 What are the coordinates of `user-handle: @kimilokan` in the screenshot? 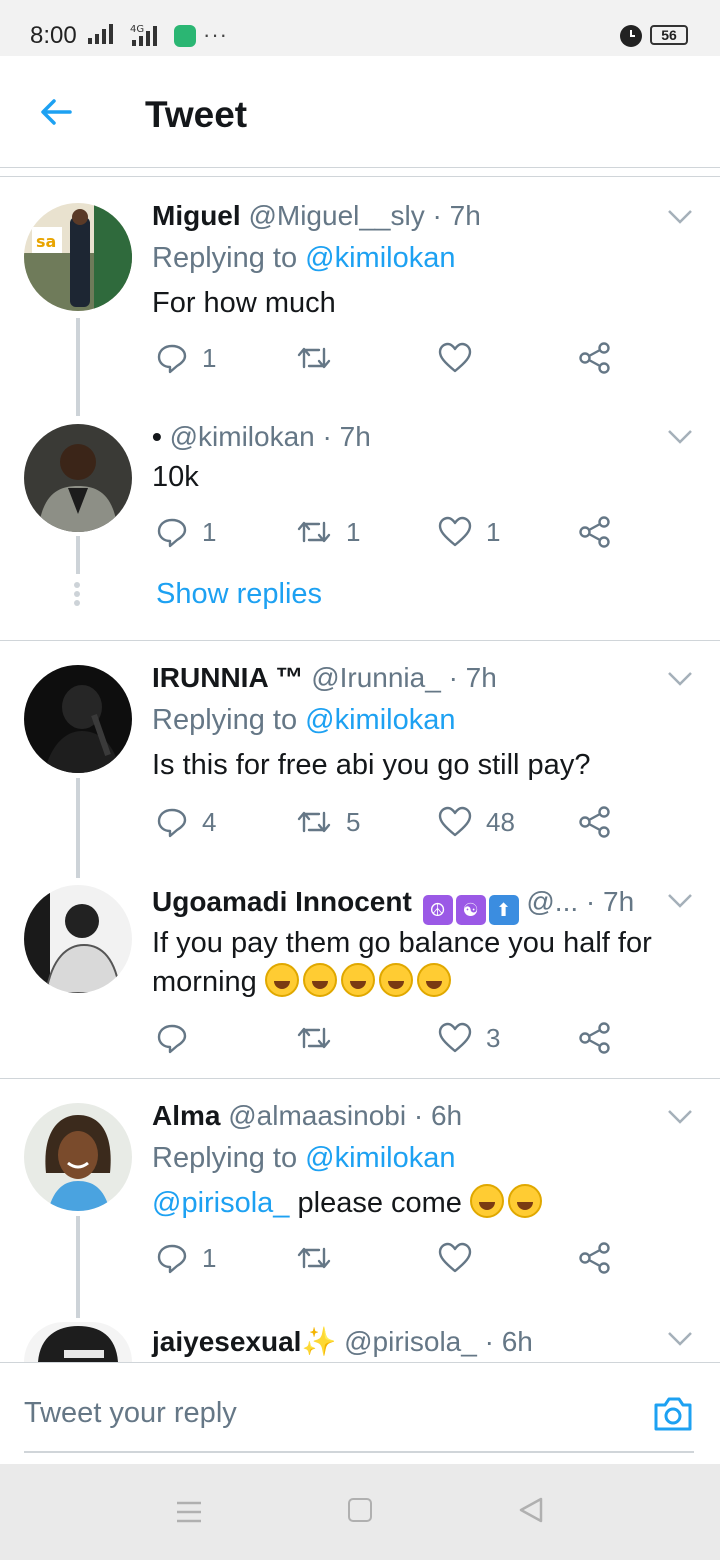 It's located at (242, 436).